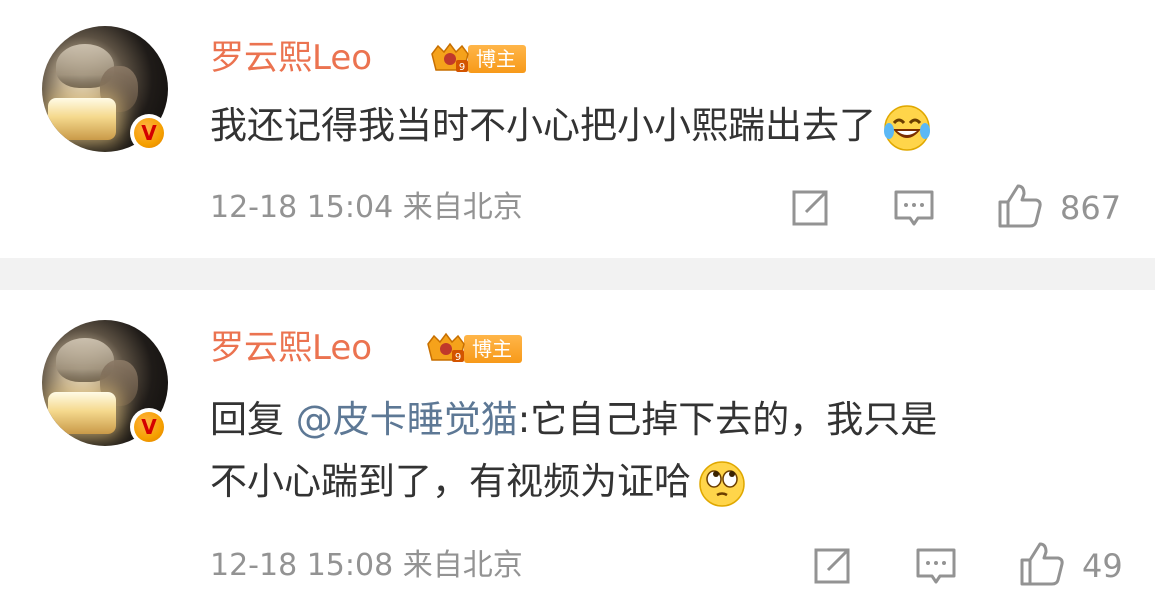  Describe the element at coordinates (577, 274) in the screenshot. I see `section-divider` at that location.